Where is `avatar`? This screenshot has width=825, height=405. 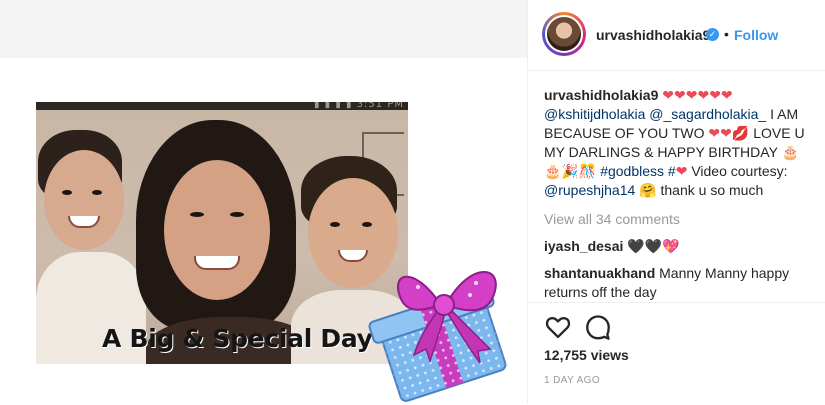
avatar is located at coordinates (564, 34).